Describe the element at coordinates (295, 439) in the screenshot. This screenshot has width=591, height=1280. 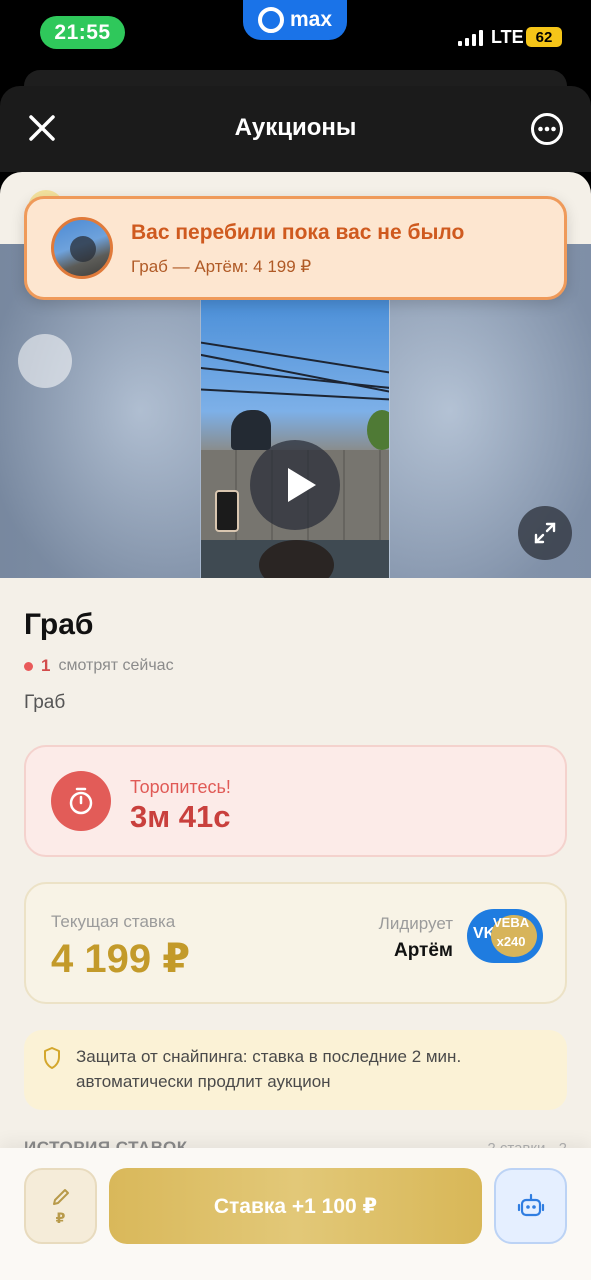
I see `video-thumbnail` at that location.